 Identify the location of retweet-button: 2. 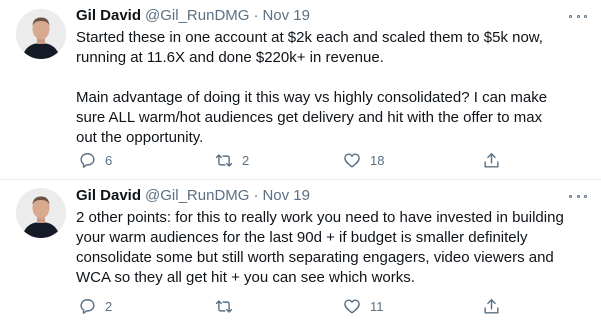
(231, 160).